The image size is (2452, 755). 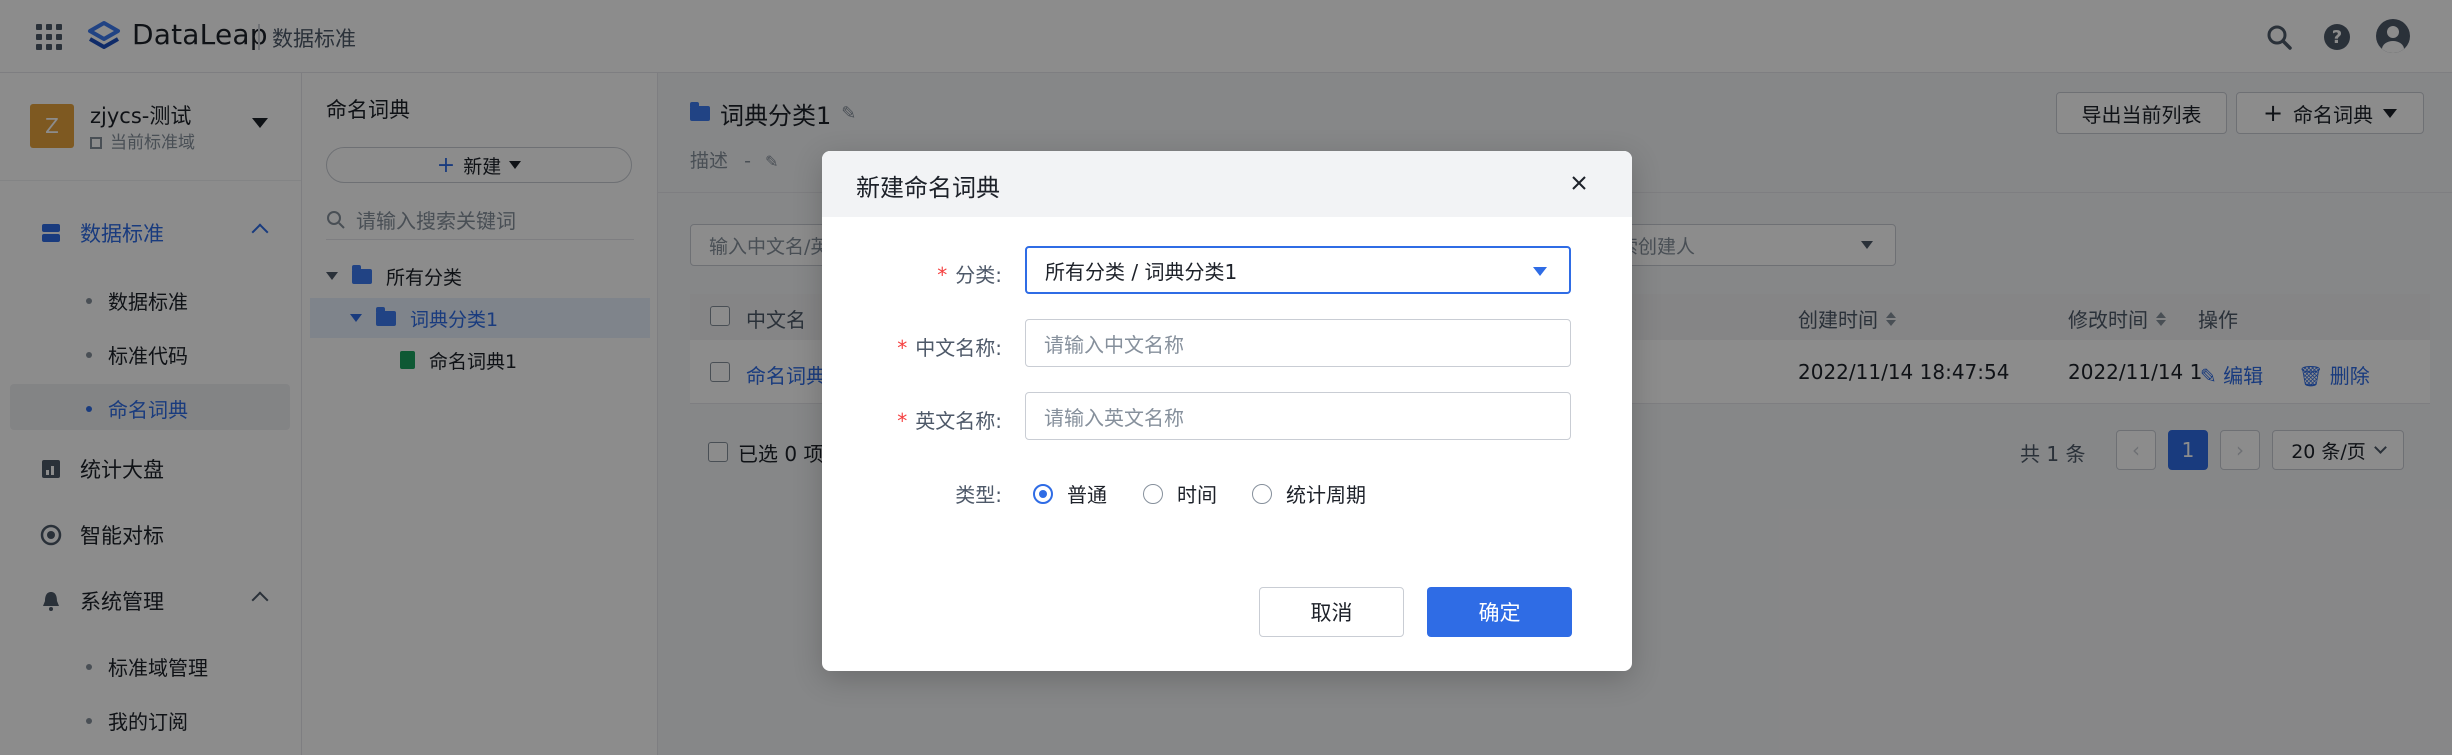 What do you see at coordinates (1331, 612) in the screenshot?
I see `cancel-button: 取消` at bounding box center [1331, 612].